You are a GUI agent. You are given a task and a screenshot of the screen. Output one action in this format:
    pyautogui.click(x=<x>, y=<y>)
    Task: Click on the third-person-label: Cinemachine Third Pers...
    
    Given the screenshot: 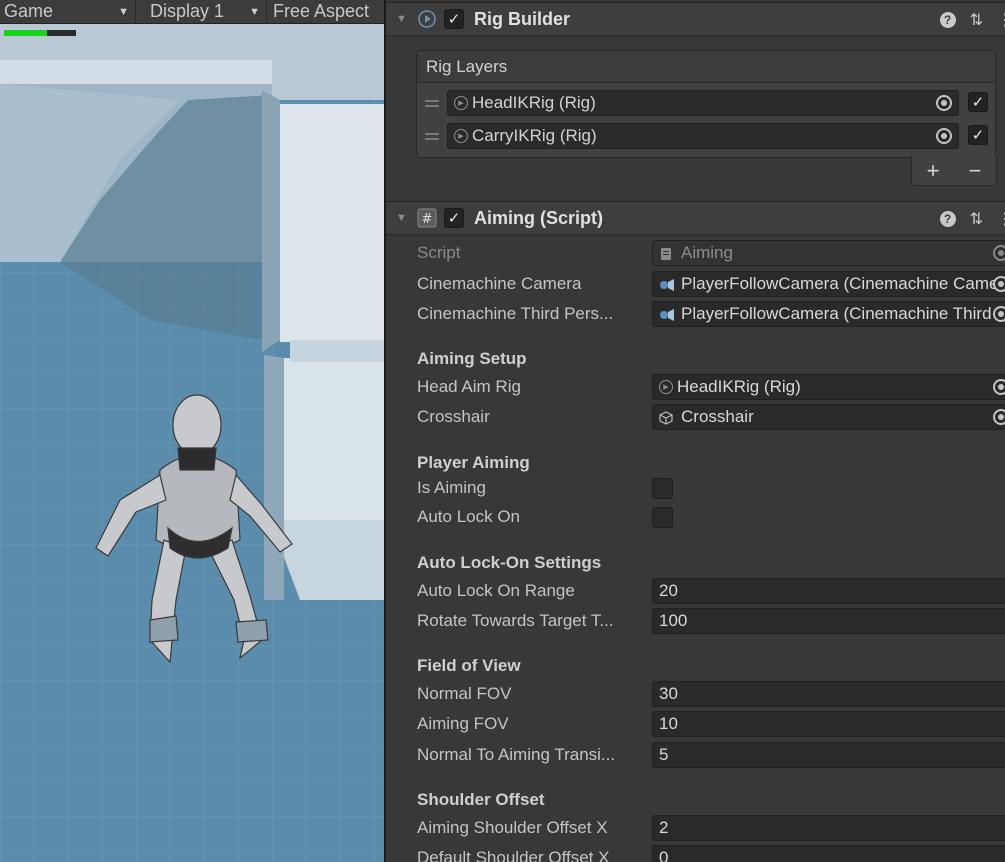 What is the action you would take?
    pyautogui.click(x=515, y=313)
    